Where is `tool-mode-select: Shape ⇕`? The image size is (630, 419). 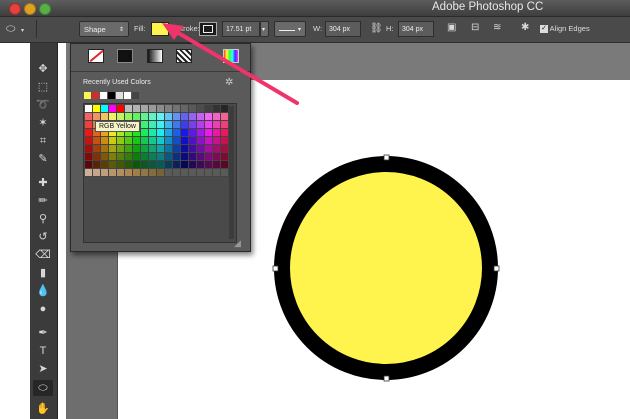
tool-mode-select: Shape ⇕ is located at coordinates (104, 29).